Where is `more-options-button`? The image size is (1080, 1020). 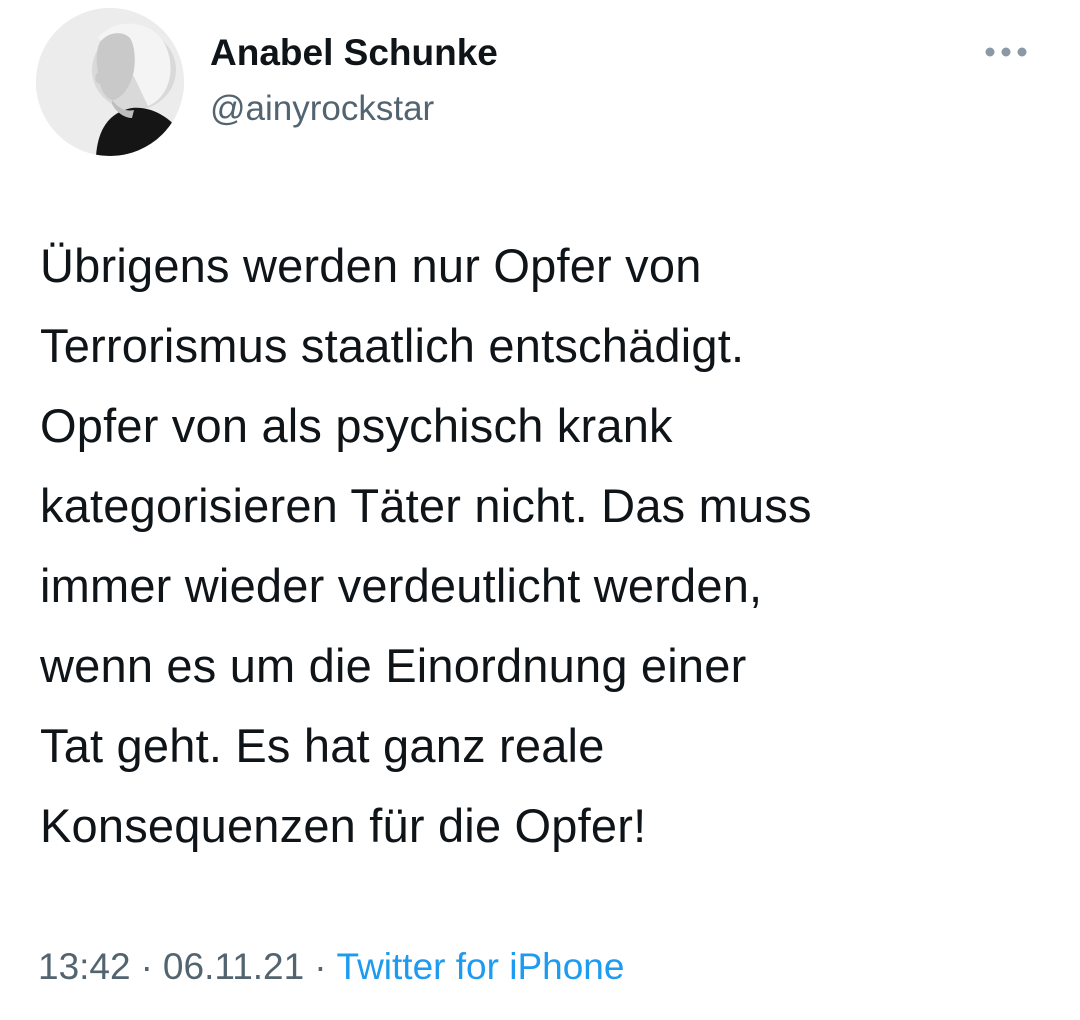
more-options-button is located at coordinates (1006, 52).